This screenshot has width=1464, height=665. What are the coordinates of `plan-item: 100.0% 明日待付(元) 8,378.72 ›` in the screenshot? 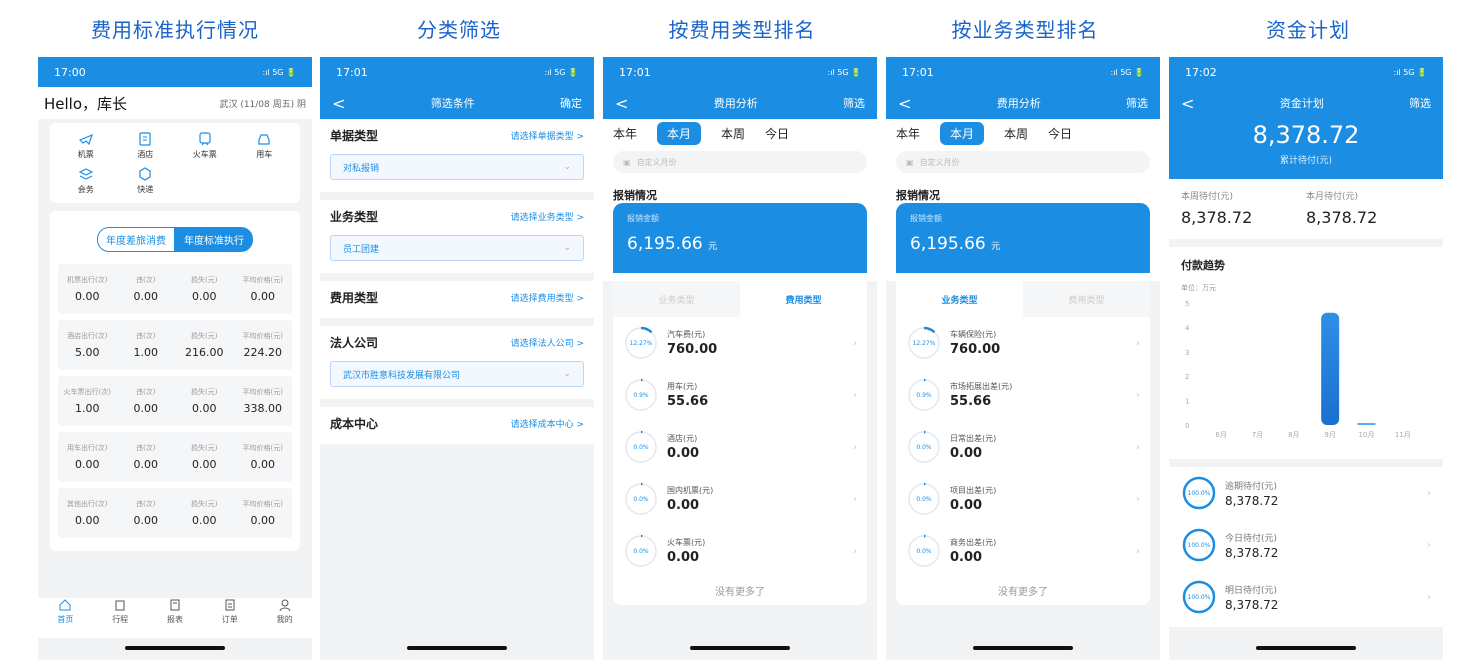 It's located at (1306, 597).